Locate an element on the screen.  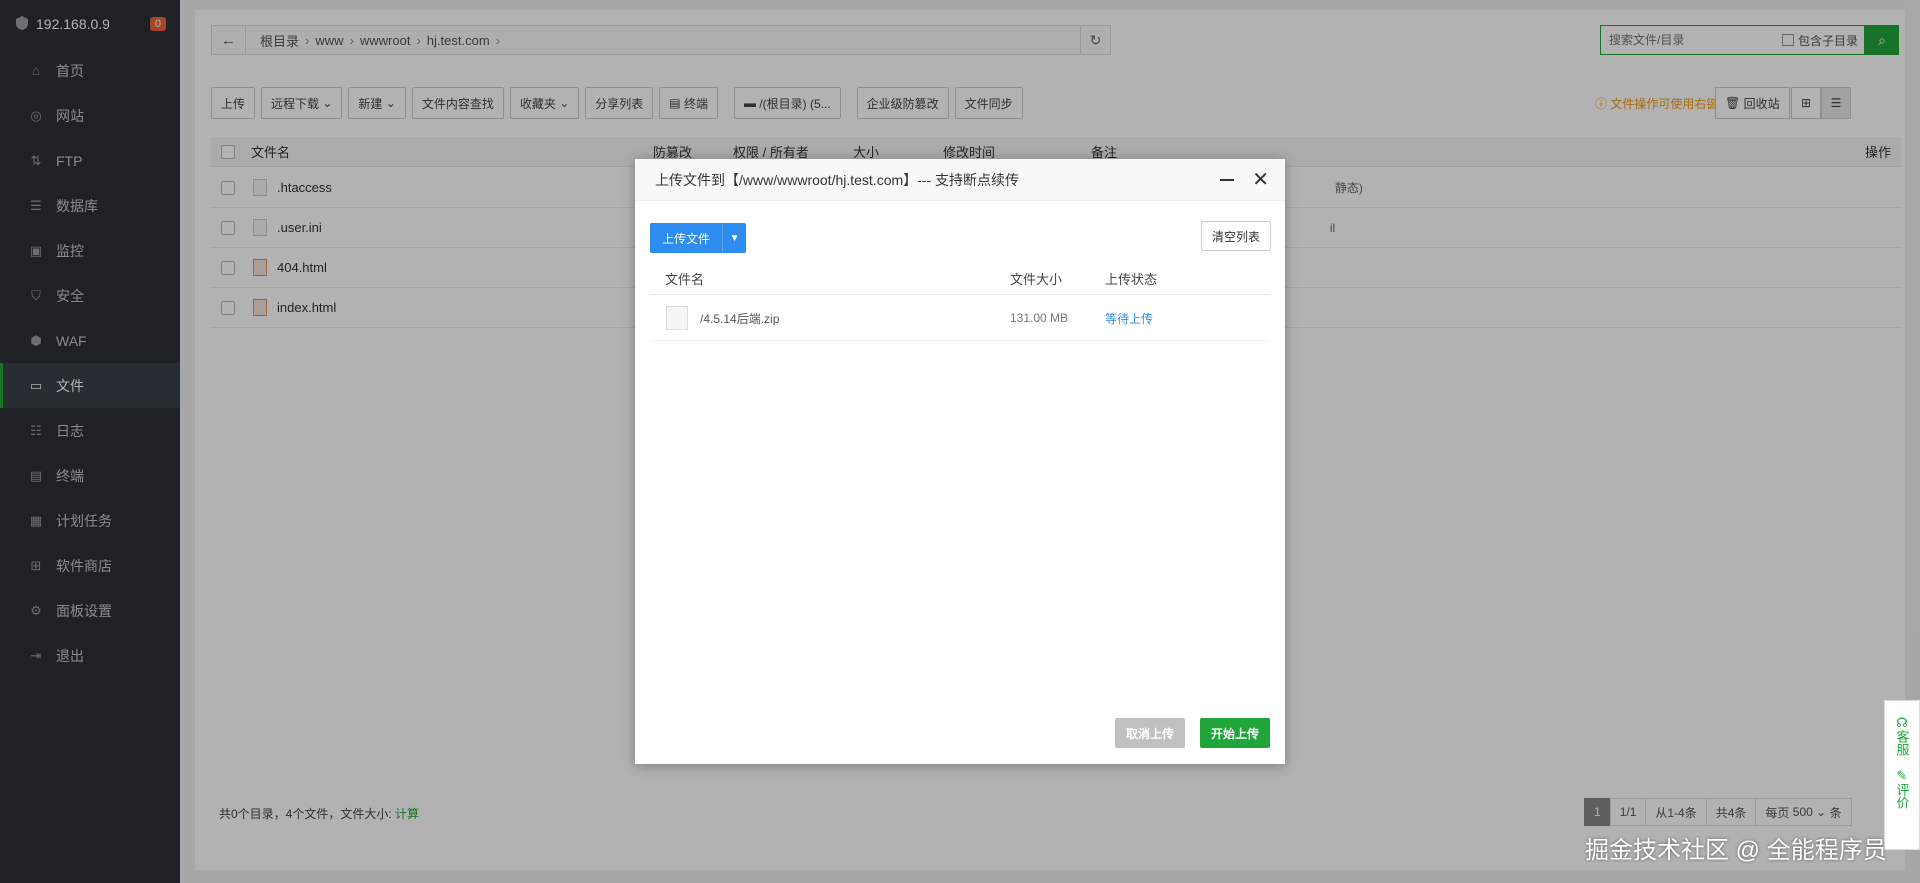
edit-icon: ✎ is located at coordinates (1902, 775).